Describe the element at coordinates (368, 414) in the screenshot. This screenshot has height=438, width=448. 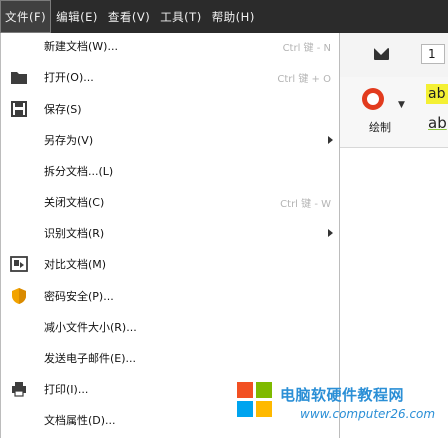
I see `watermark-url: www.computer26.com` at that location.